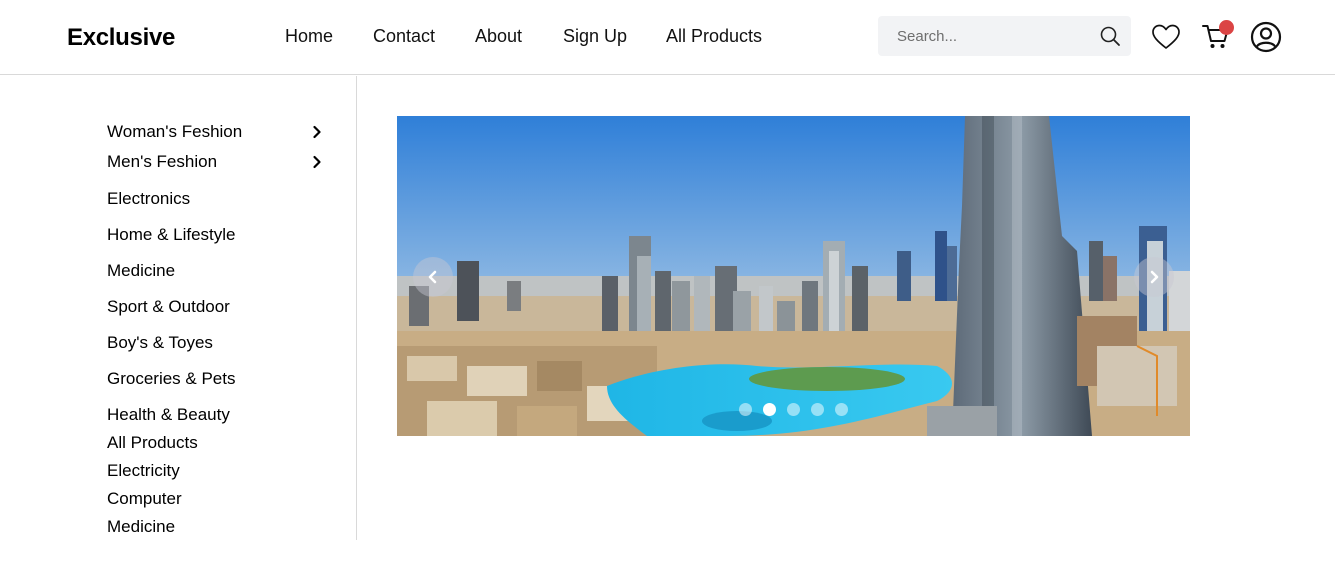  I want to click on search-box, so click(1004, 36).